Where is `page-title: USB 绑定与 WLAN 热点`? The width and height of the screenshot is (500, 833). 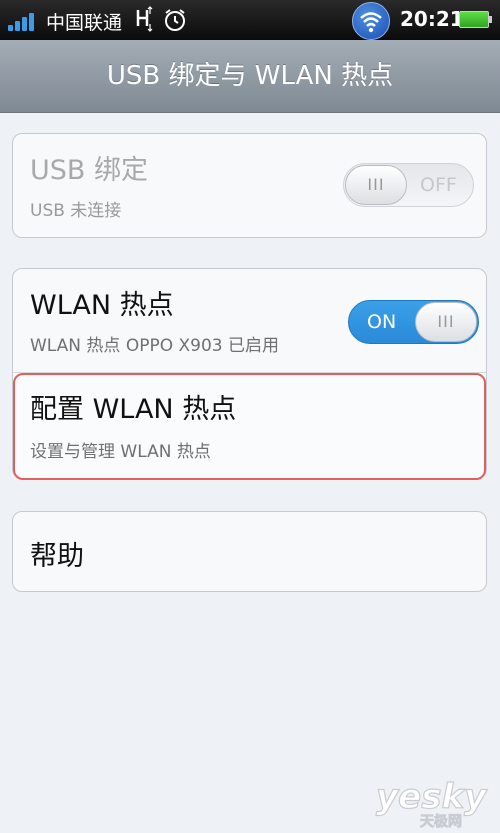 page-title: USB 绑定与 WLAN 热点 is located at coordinates (250, 76).